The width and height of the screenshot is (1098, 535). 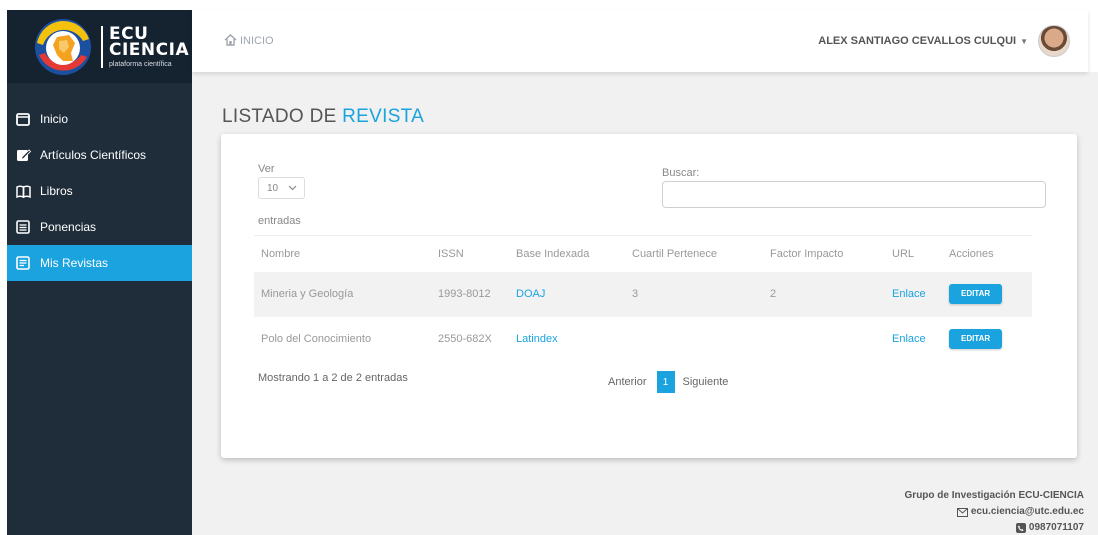 What do you see at coordinates (23, 191) in the screenshot?
I see `book-icon` at bounding box center [23, 191].